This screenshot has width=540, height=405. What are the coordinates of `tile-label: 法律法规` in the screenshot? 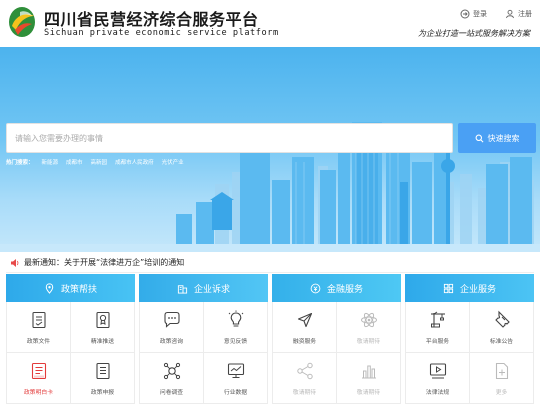 It's located at (437, 392).